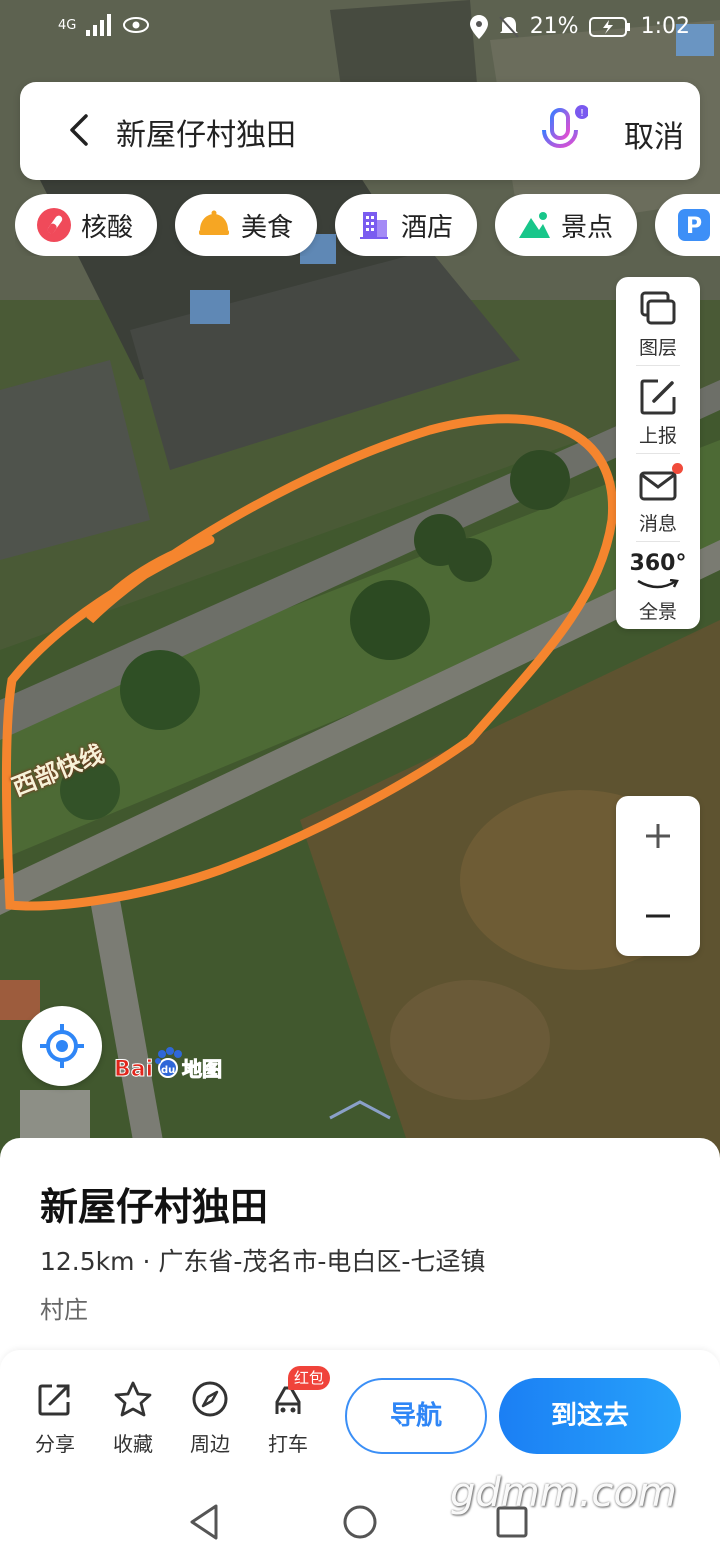 The image size is (720, 1560). Describe the element at coordinates (133, 1418) in the screenshot. I see `favorite-button: 收藏` at that location.